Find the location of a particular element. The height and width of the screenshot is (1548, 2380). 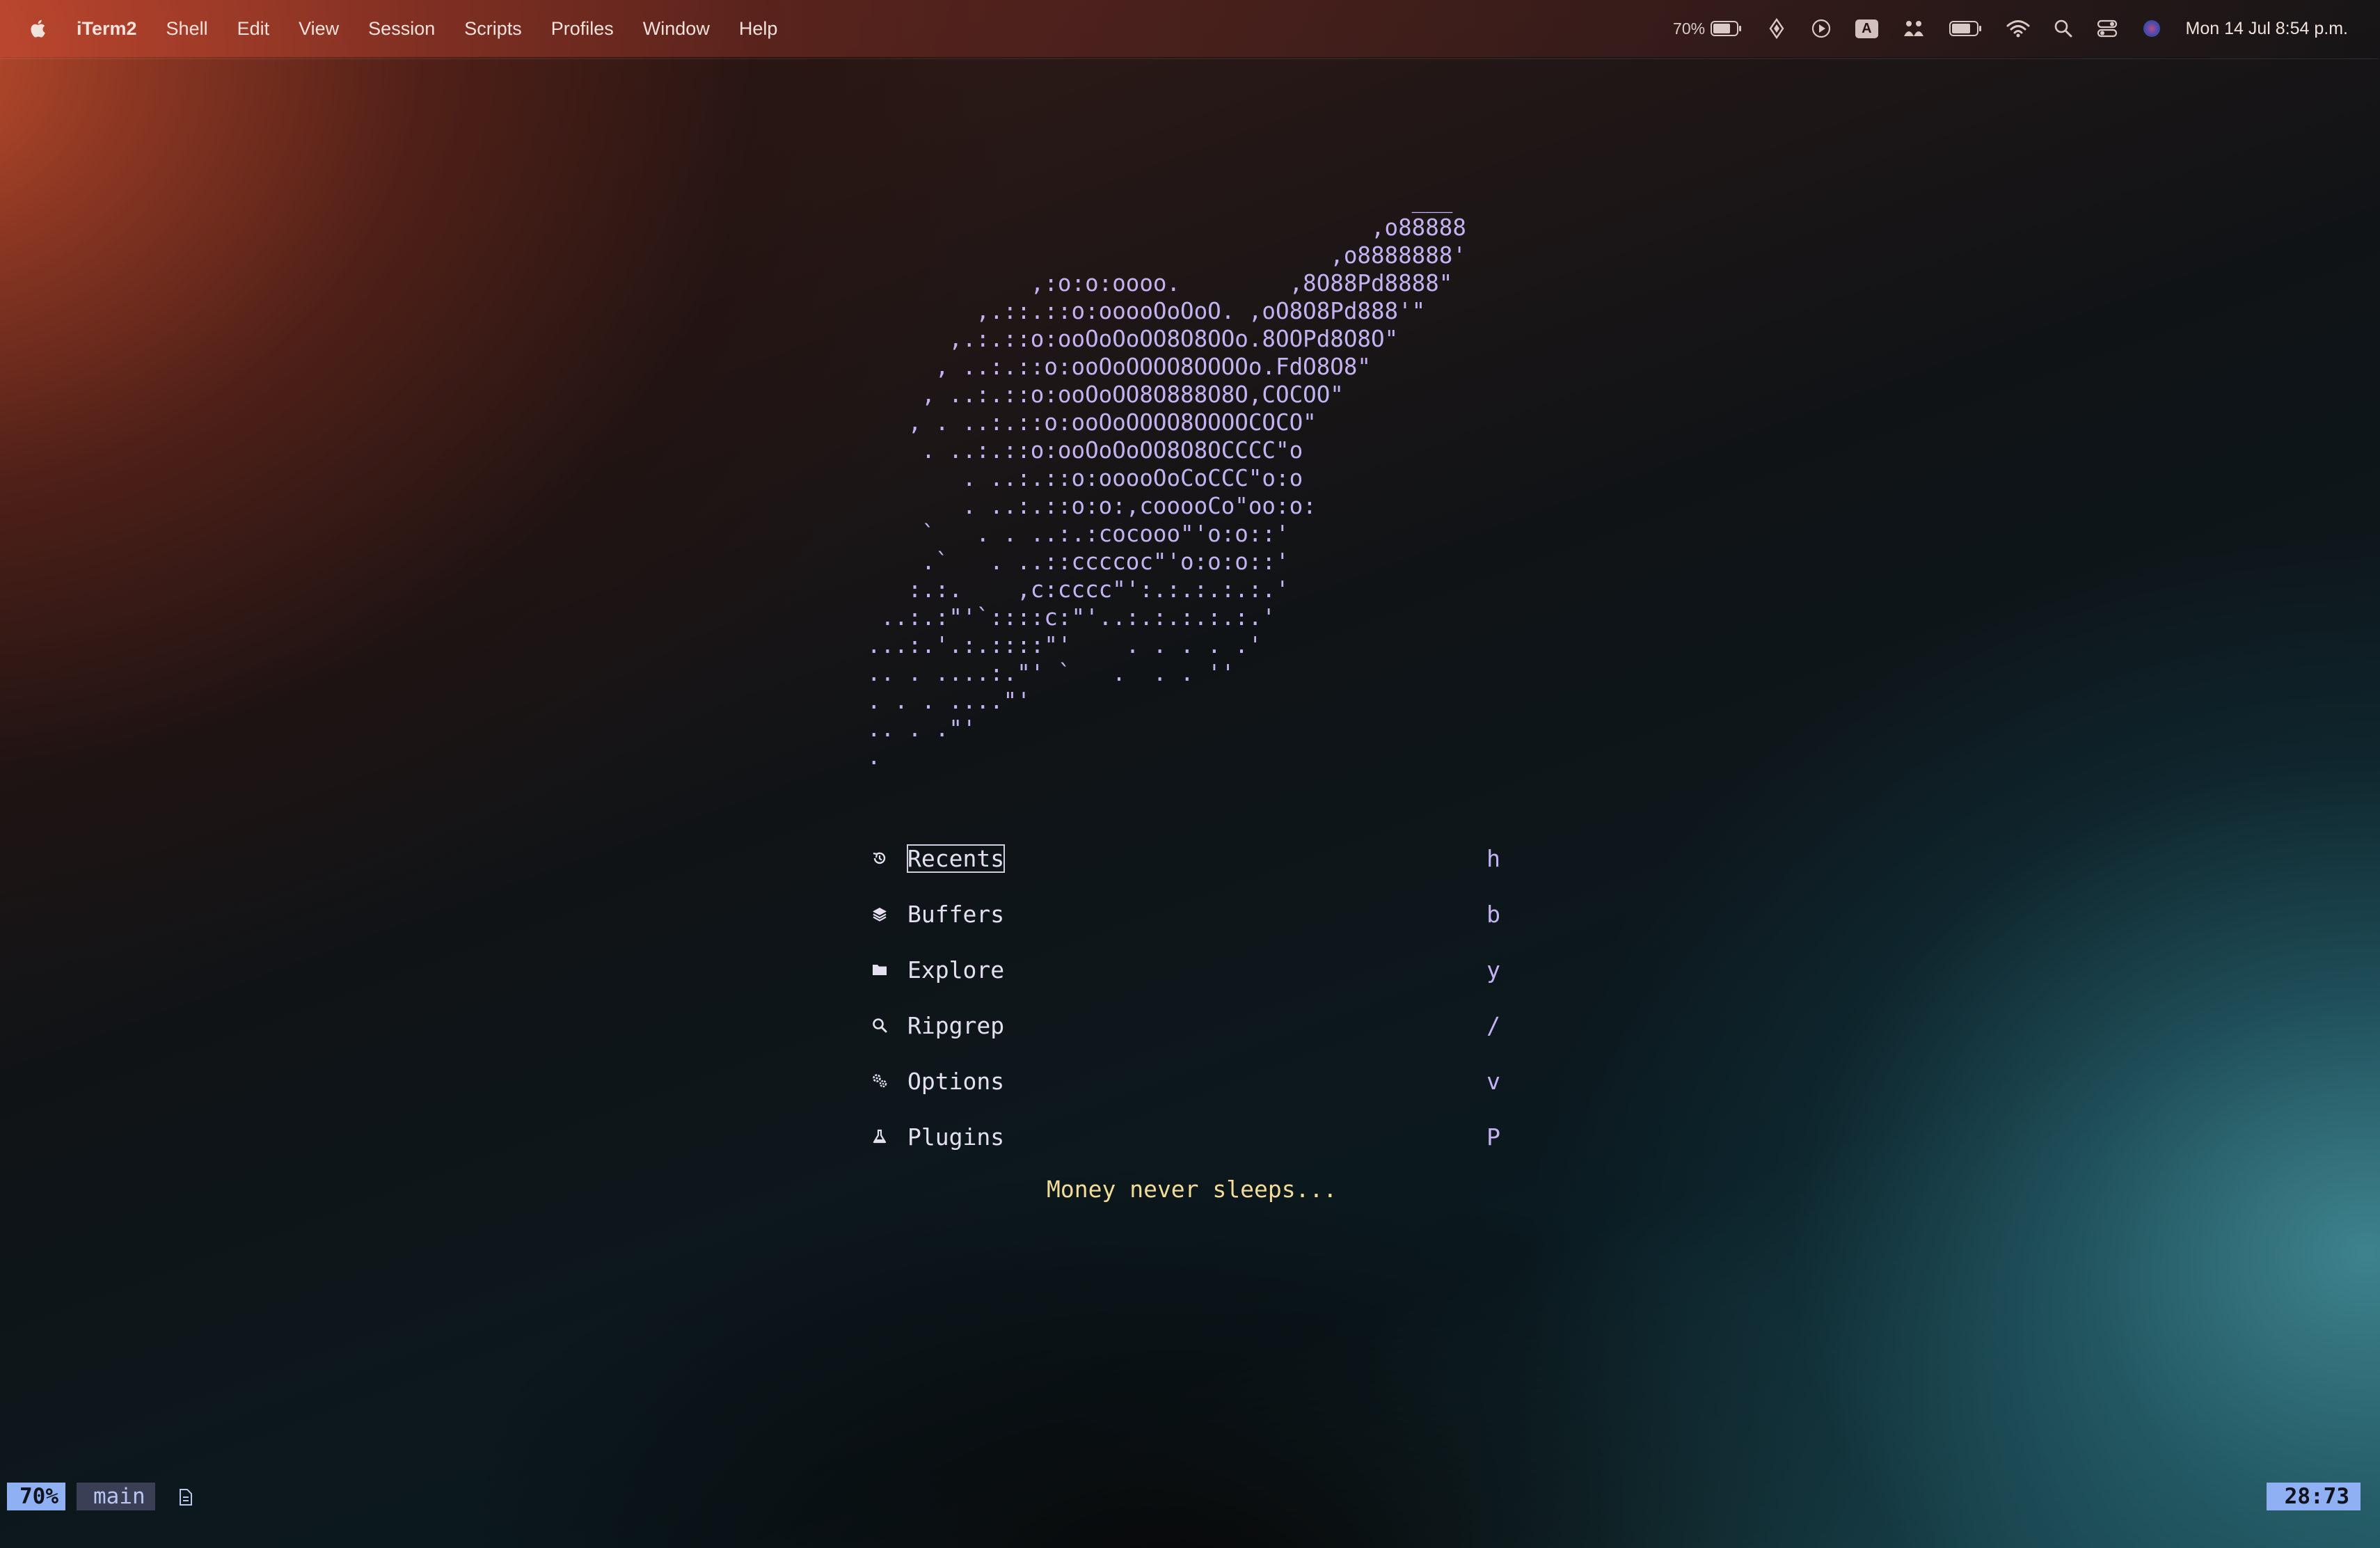

gears-icon is located at coordinates (879, 1081).